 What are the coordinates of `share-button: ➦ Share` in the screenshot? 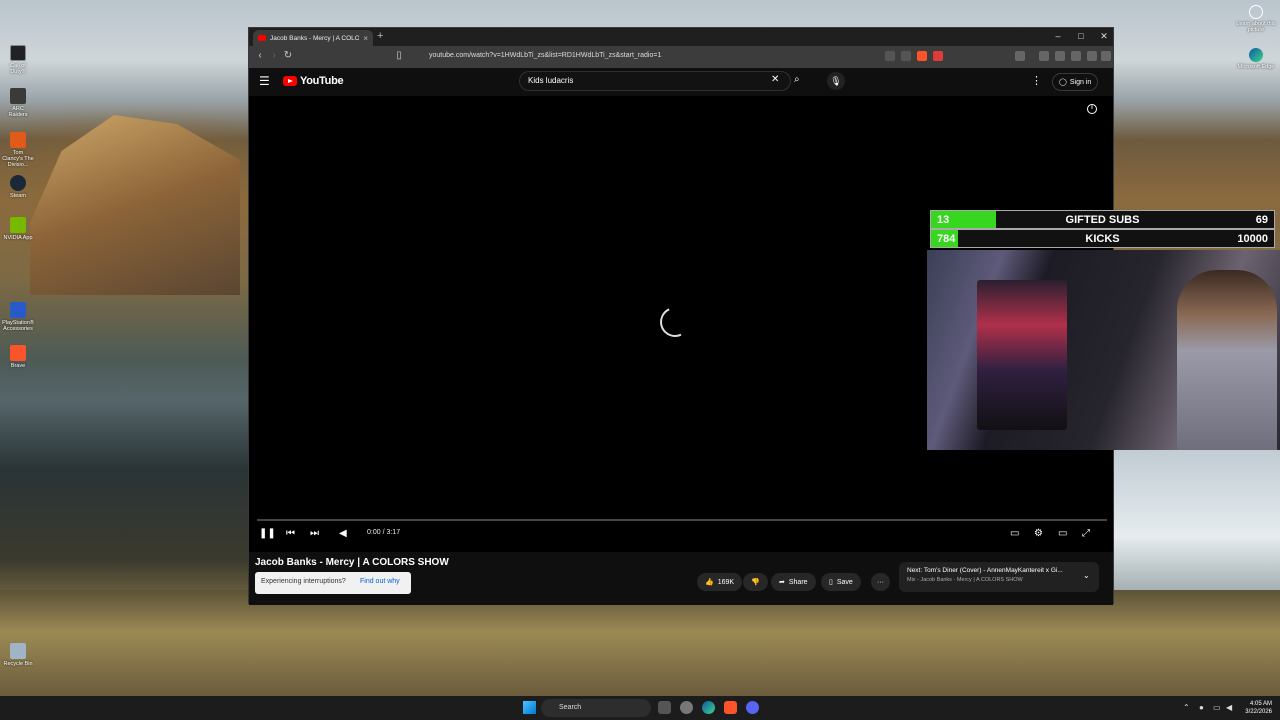 It's located at (793, 582).